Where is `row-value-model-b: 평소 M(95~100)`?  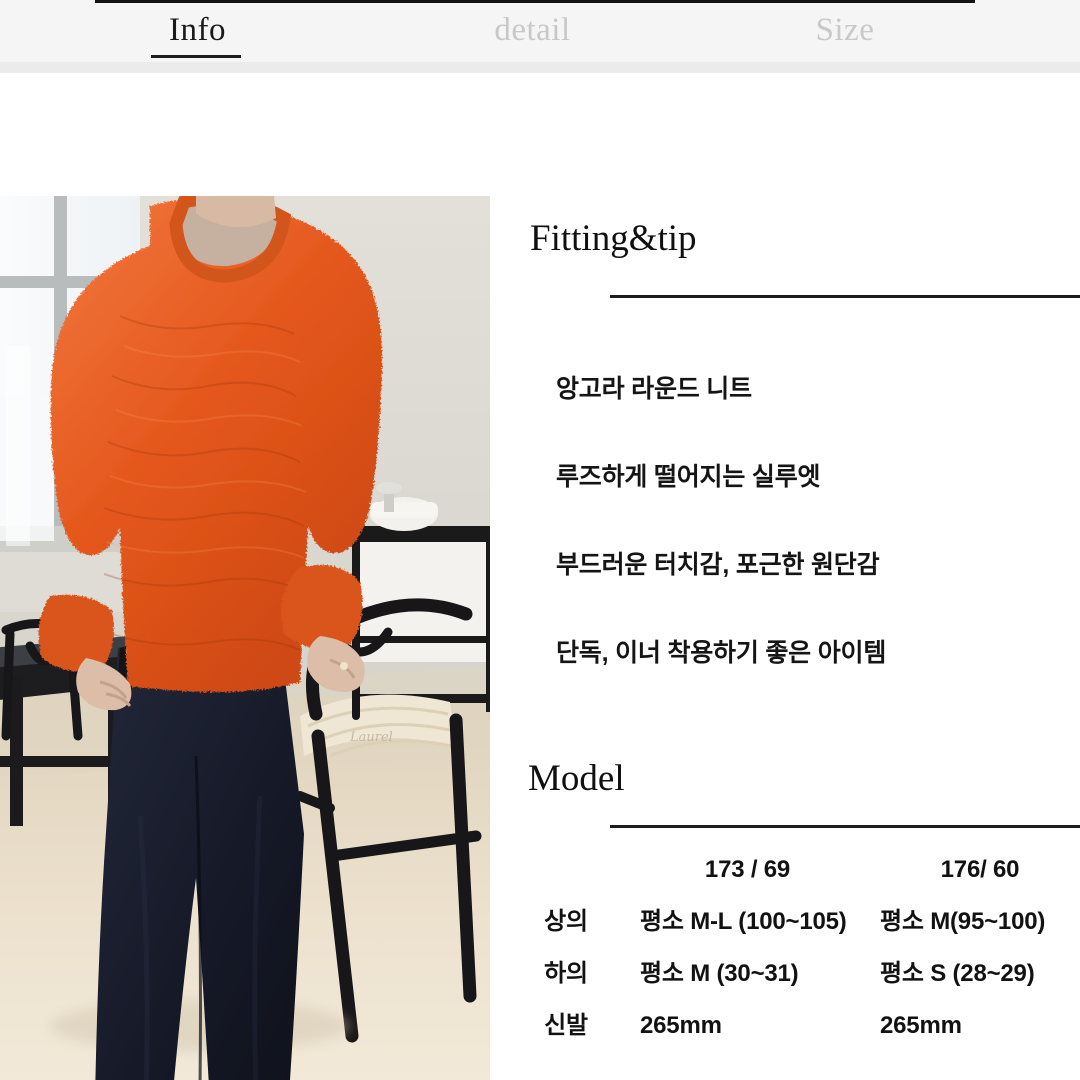 row-value-model-b: 평소 M(95~100) is located at coordinates (963, 921).